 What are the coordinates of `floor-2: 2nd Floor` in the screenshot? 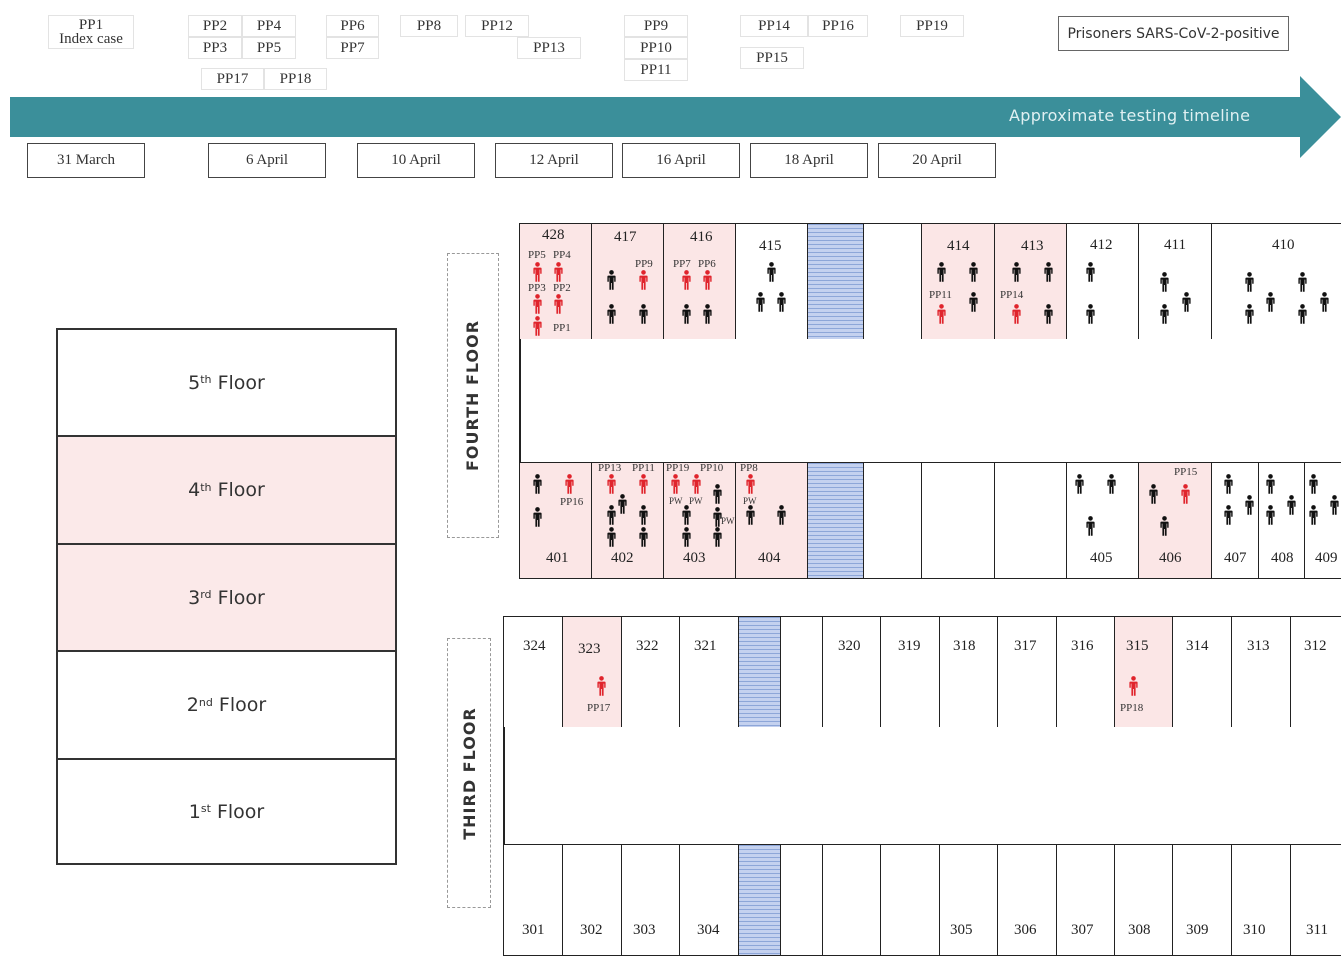 It's located at (226, 705).